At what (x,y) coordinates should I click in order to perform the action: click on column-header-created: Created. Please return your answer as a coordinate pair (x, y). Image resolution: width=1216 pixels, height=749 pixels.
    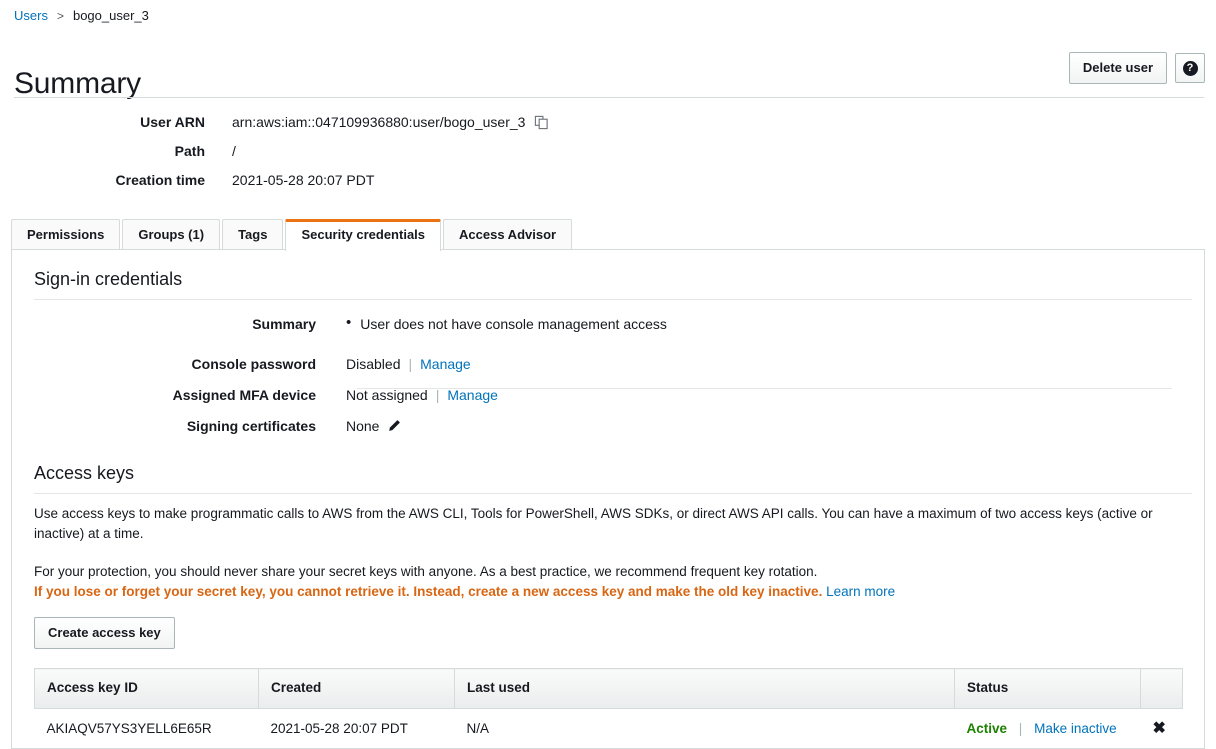
    Looking at the image, I should click on (356, 688).